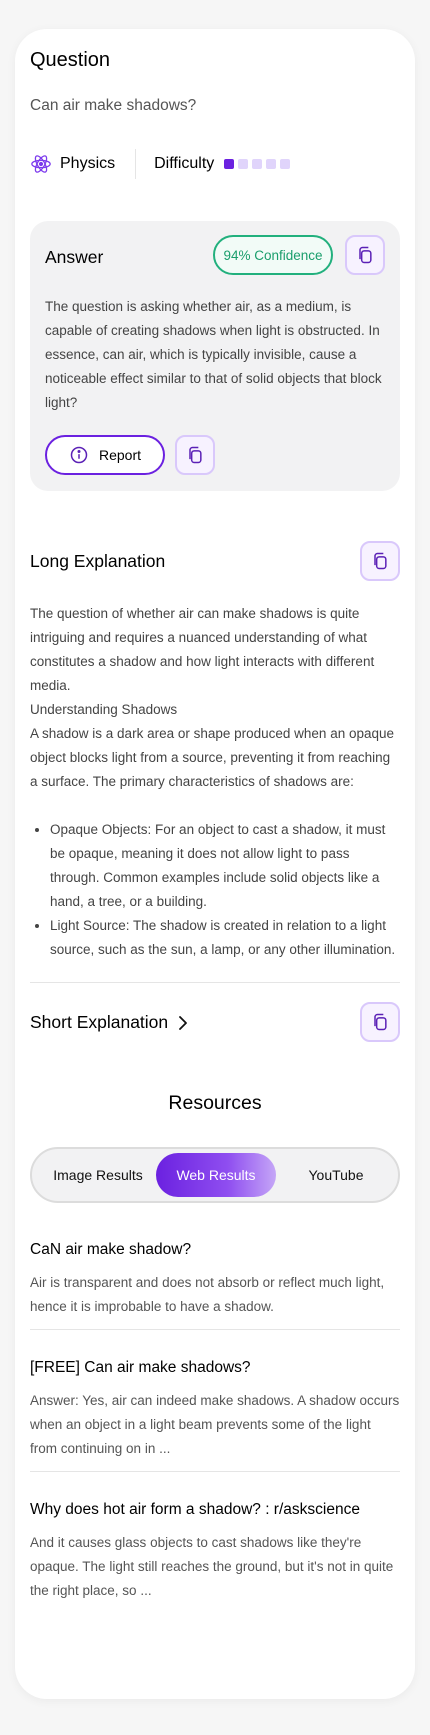 The height and width of the screenshot is (1735, 430). I want to click on resources-heading: Resources, so click(215, 1103).